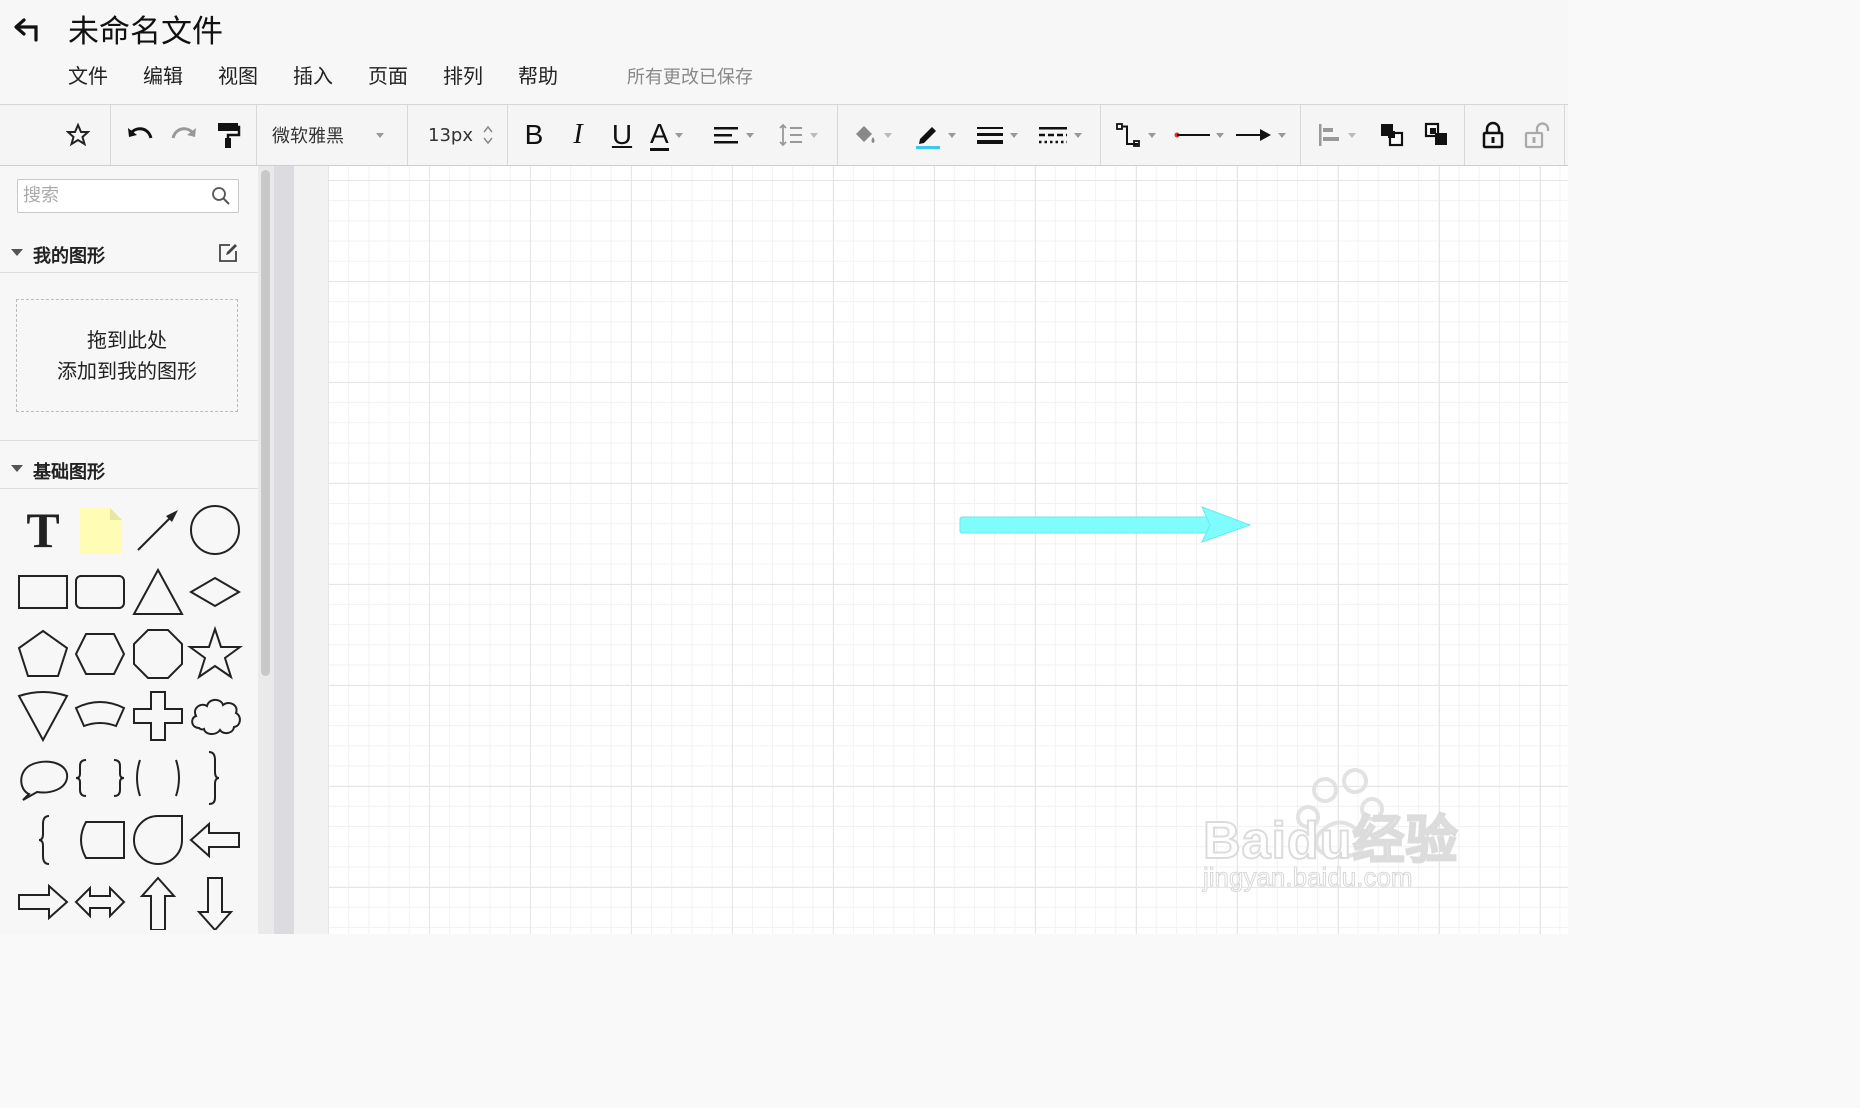 This screenshot has height=1108, width=1860. I want to click on edit-icon, so click(228, 253).